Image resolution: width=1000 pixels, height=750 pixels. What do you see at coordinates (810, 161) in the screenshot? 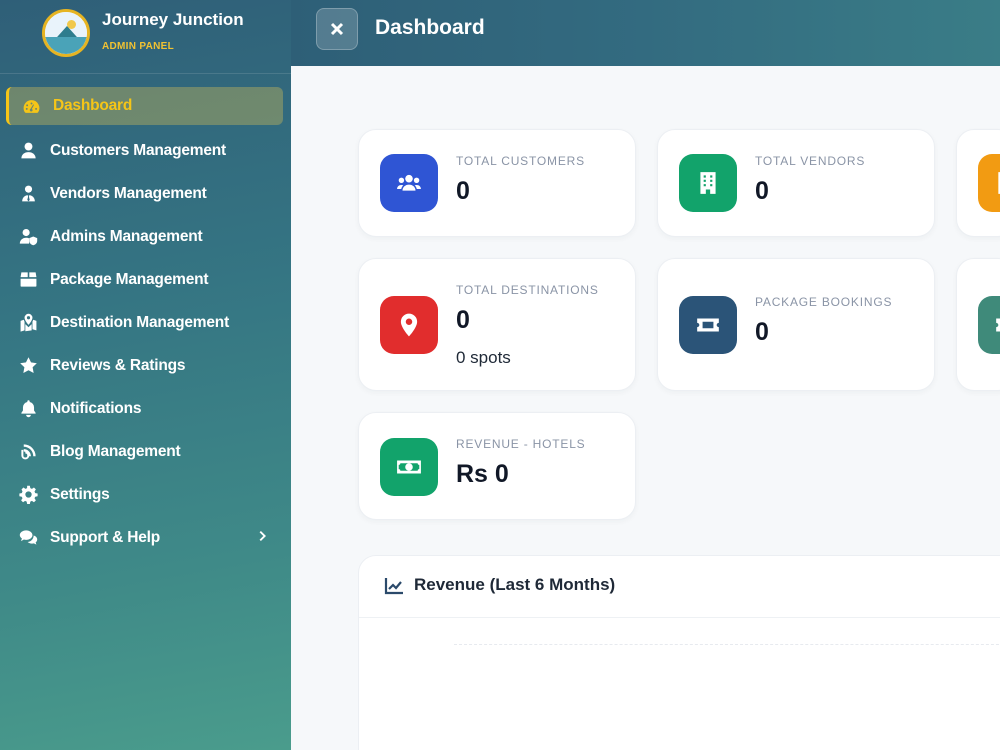
I see `stat-label: TOTAL VENDORS` at bounding box center [810, 161].